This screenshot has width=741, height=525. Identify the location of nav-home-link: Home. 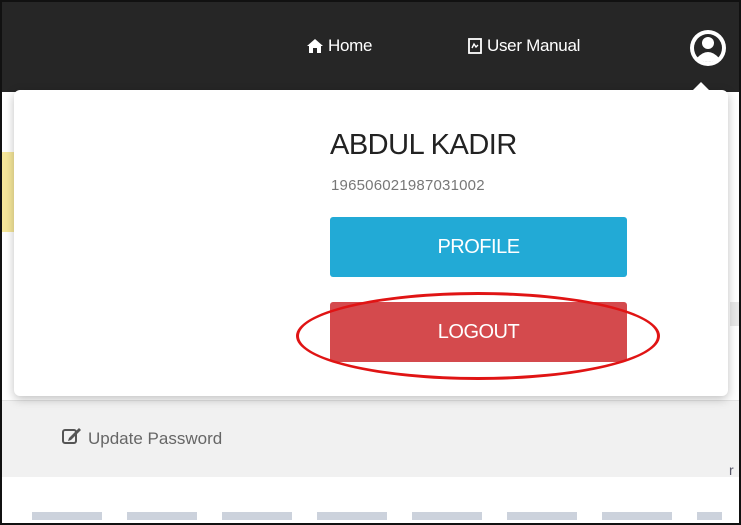
(339, 46).